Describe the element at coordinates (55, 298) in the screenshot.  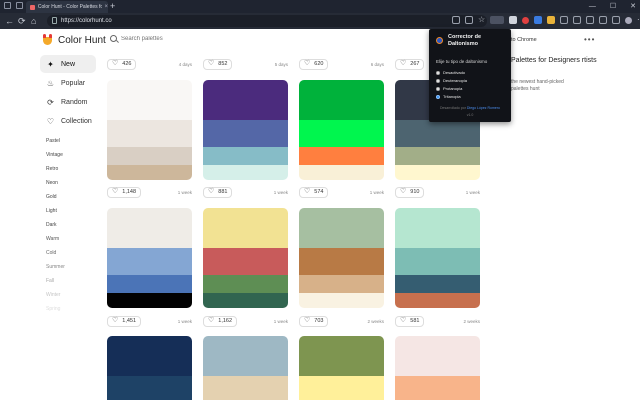
I see `tag-winter: Winter` at that location.